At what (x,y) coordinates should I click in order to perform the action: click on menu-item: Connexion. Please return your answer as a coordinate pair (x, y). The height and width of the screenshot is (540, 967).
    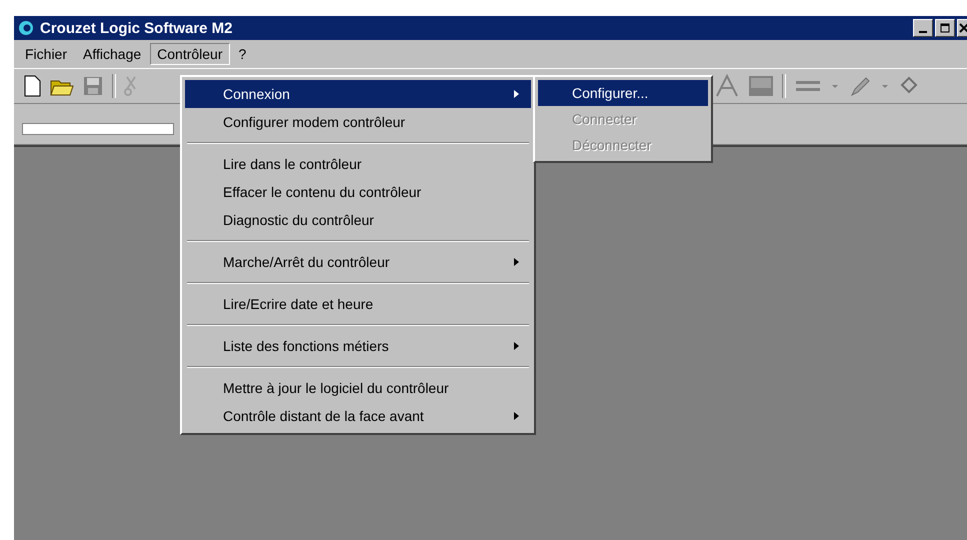
    Looking at the image, I should click on (358, 94).